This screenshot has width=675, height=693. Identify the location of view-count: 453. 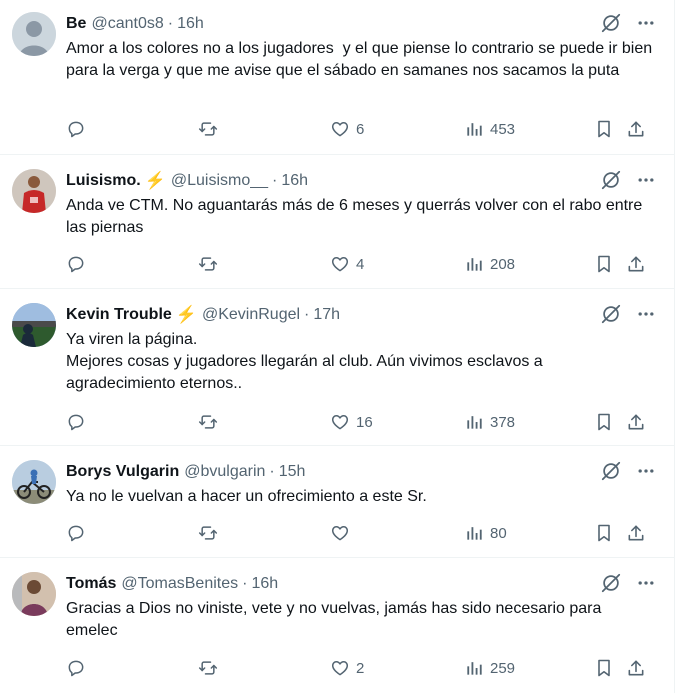
(503, 129).